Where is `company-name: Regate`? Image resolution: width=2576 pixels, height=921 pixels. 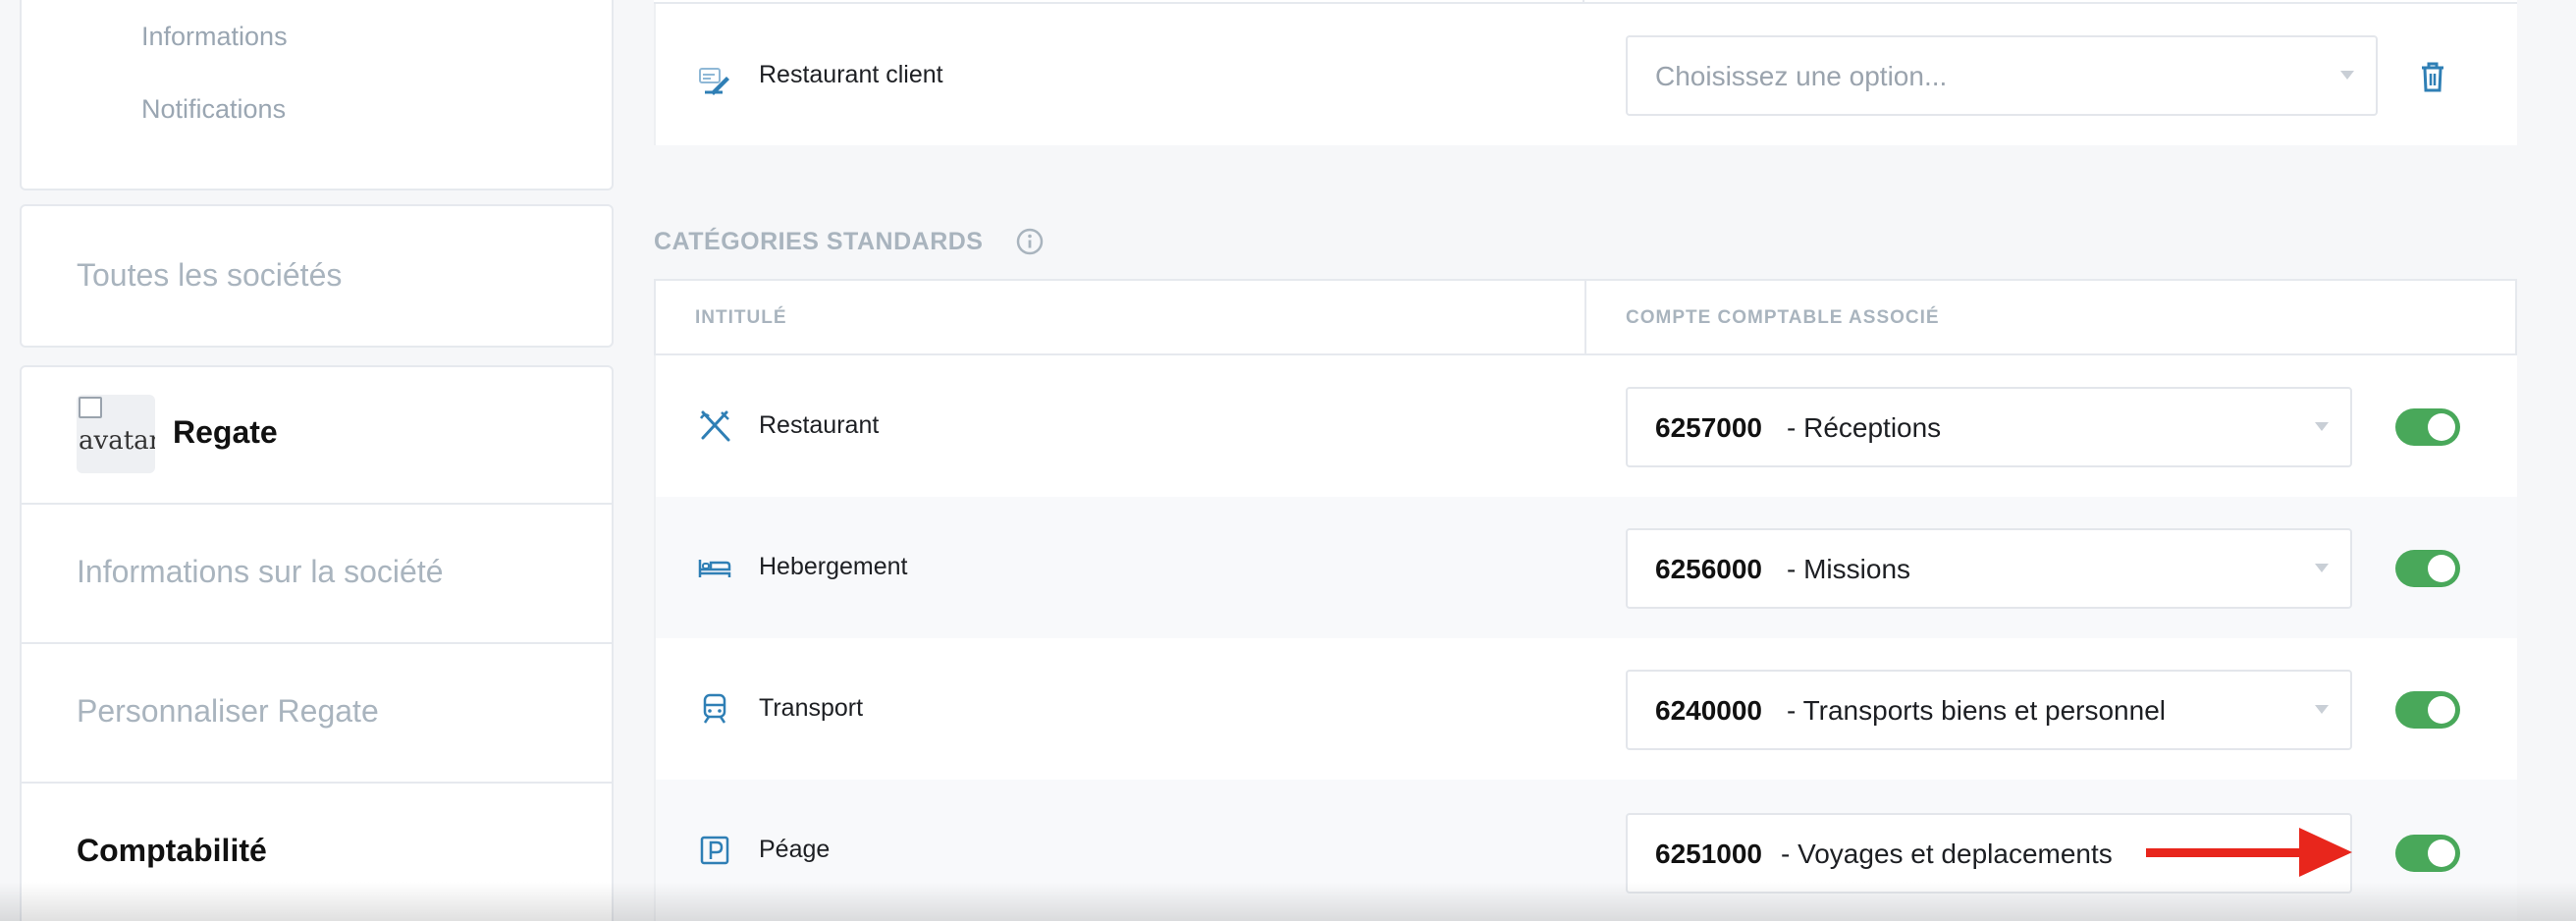 company-name: Regate is located at coordinates (225, 432).